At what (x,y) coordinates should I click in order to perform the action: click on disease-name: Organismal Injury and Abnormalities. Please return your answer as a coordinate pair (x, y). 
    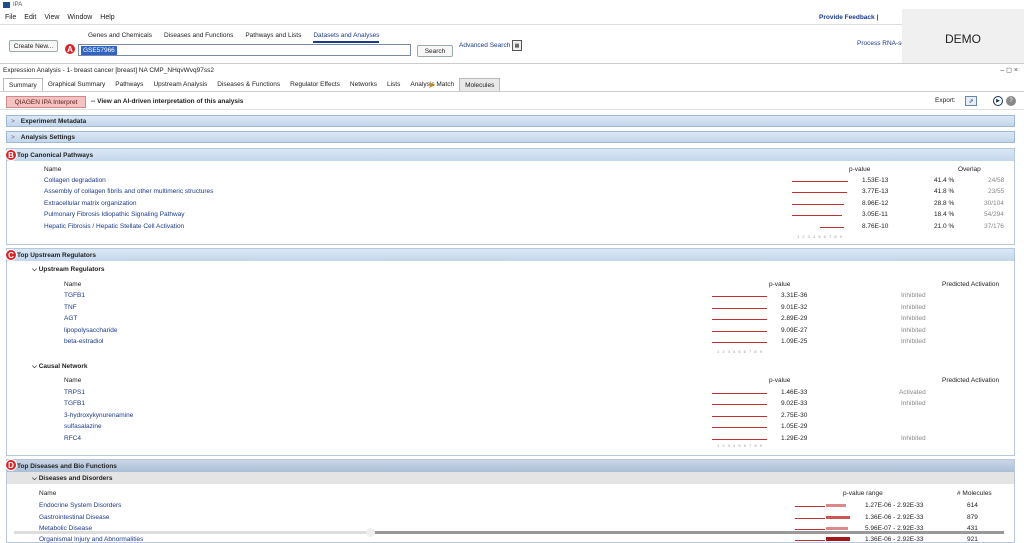
    Looking at the image, I should click on (91, 539).